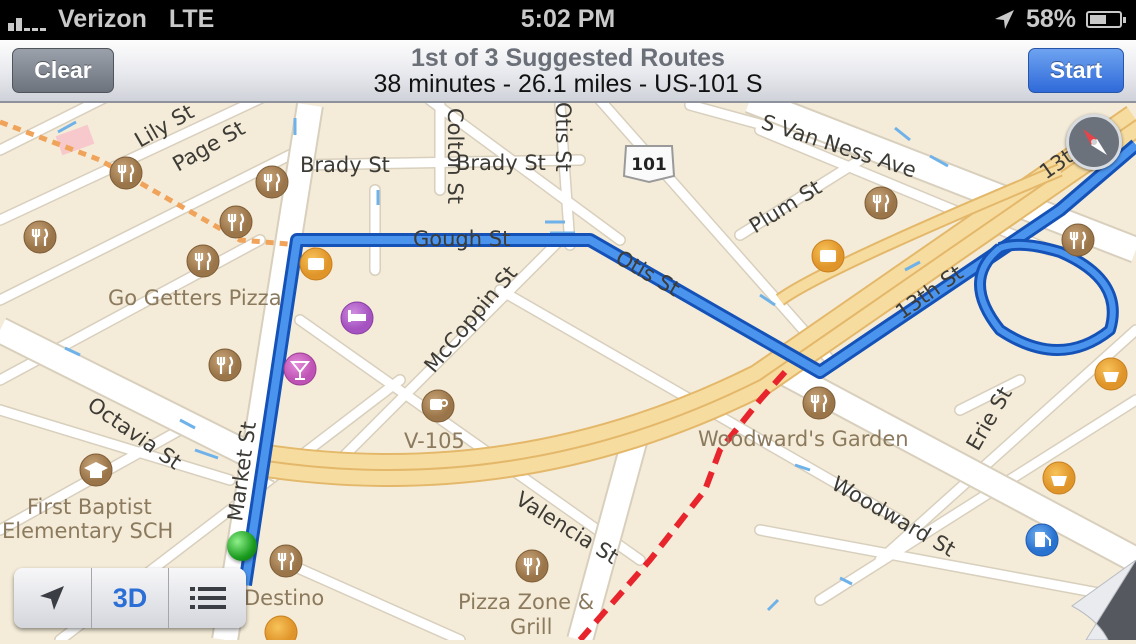  I want to click on highway-shield-label: 101, so click(649, 165).